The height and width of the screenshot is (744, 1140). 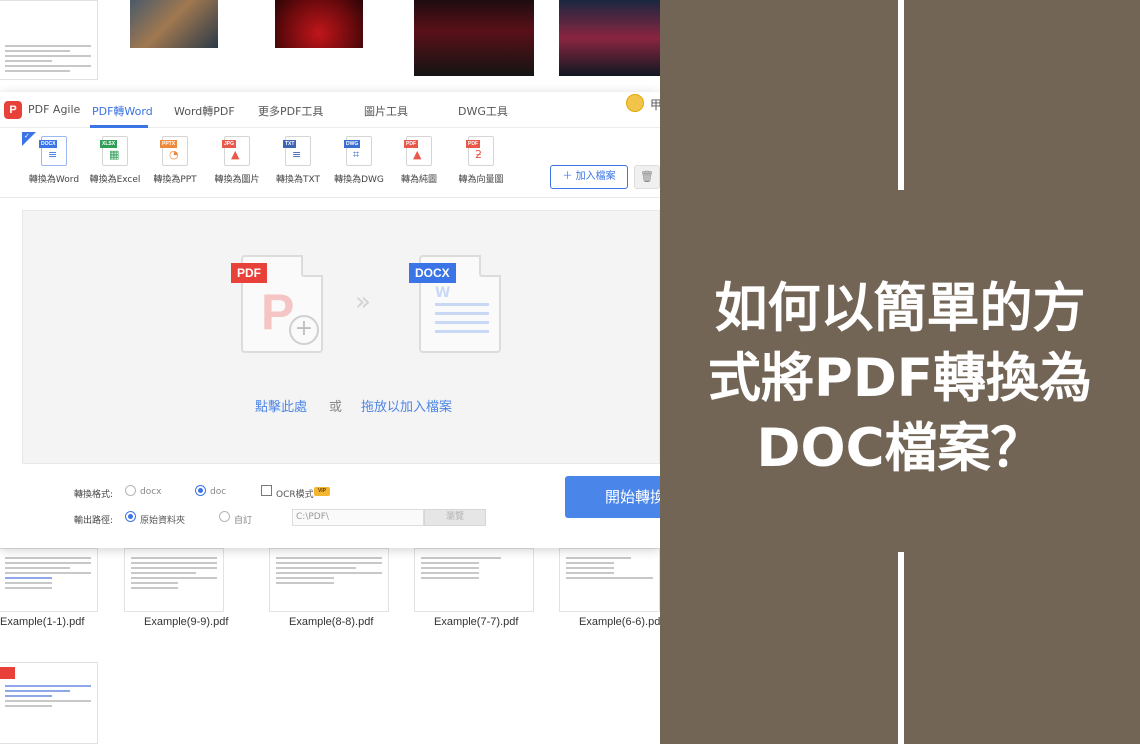 I want to click on ocr-checkbox, so click(x=266, y=490).